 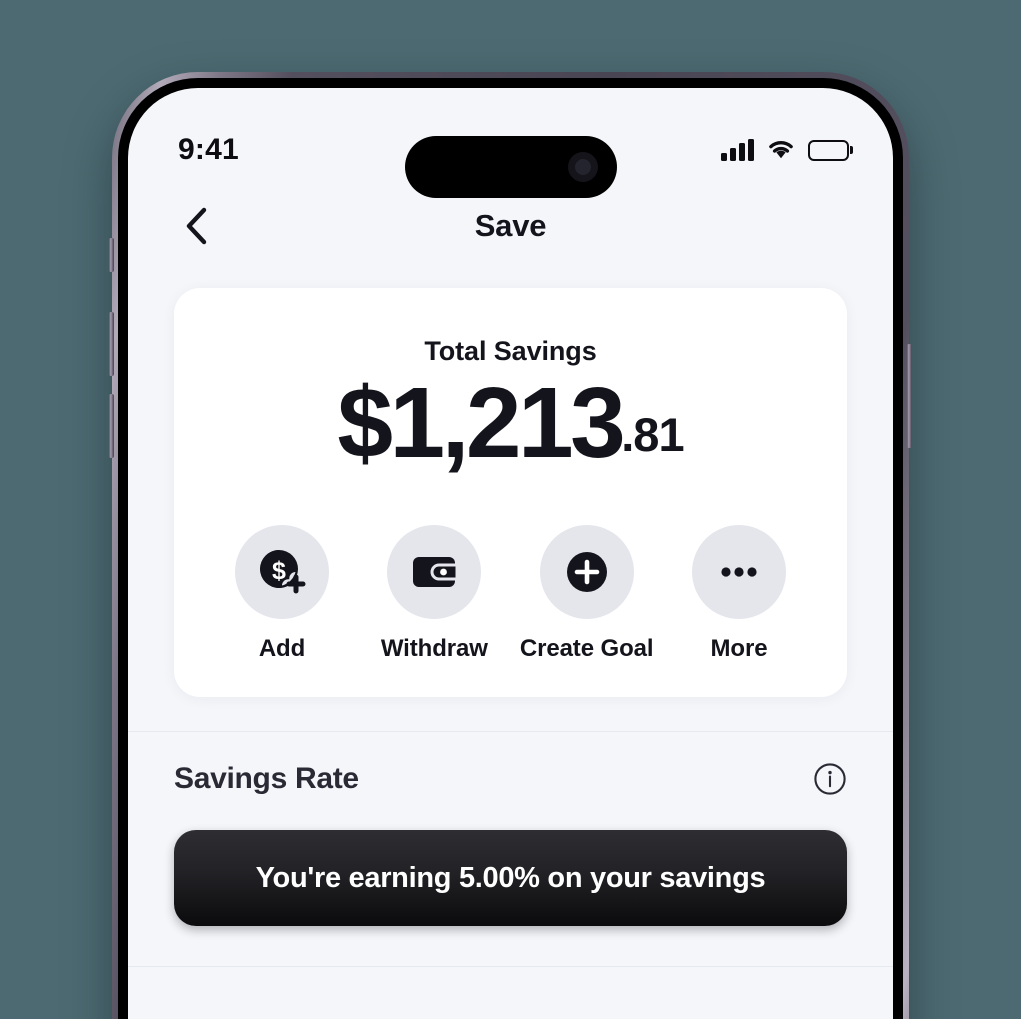 I want to click on action-more: More, so click(x=739, y=594).